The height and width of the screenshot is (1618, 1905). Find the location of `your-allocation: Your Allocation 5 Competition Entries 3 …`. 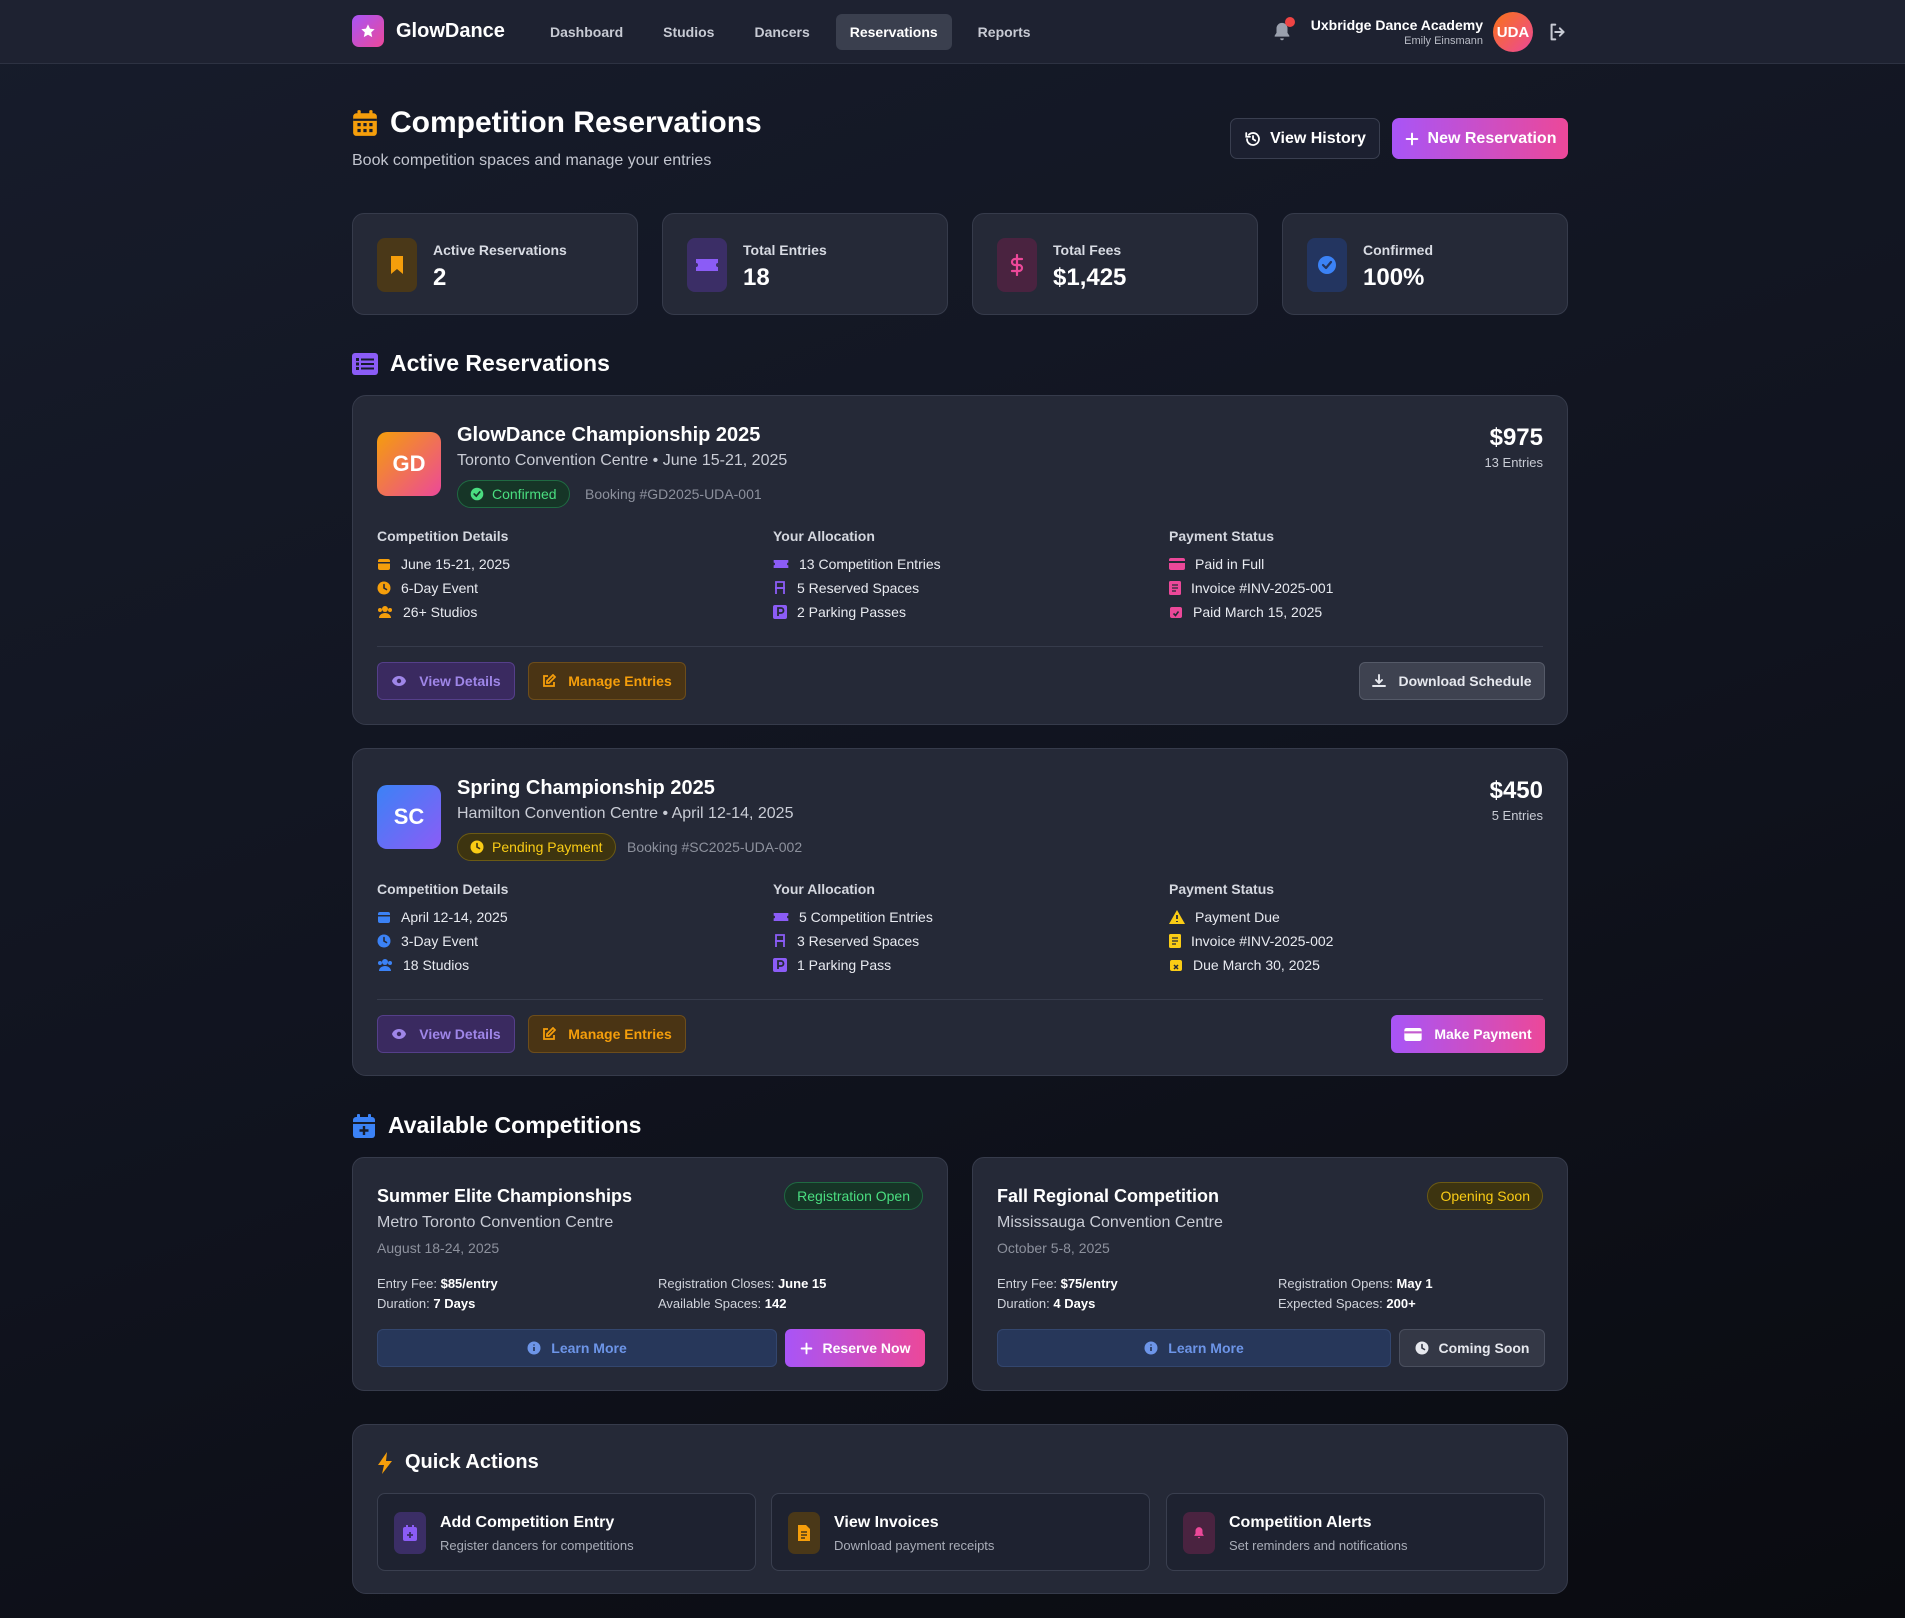

your-allocation: Your Allocation 5 Competition Entries 3 … is located at coordinates (853, 929).